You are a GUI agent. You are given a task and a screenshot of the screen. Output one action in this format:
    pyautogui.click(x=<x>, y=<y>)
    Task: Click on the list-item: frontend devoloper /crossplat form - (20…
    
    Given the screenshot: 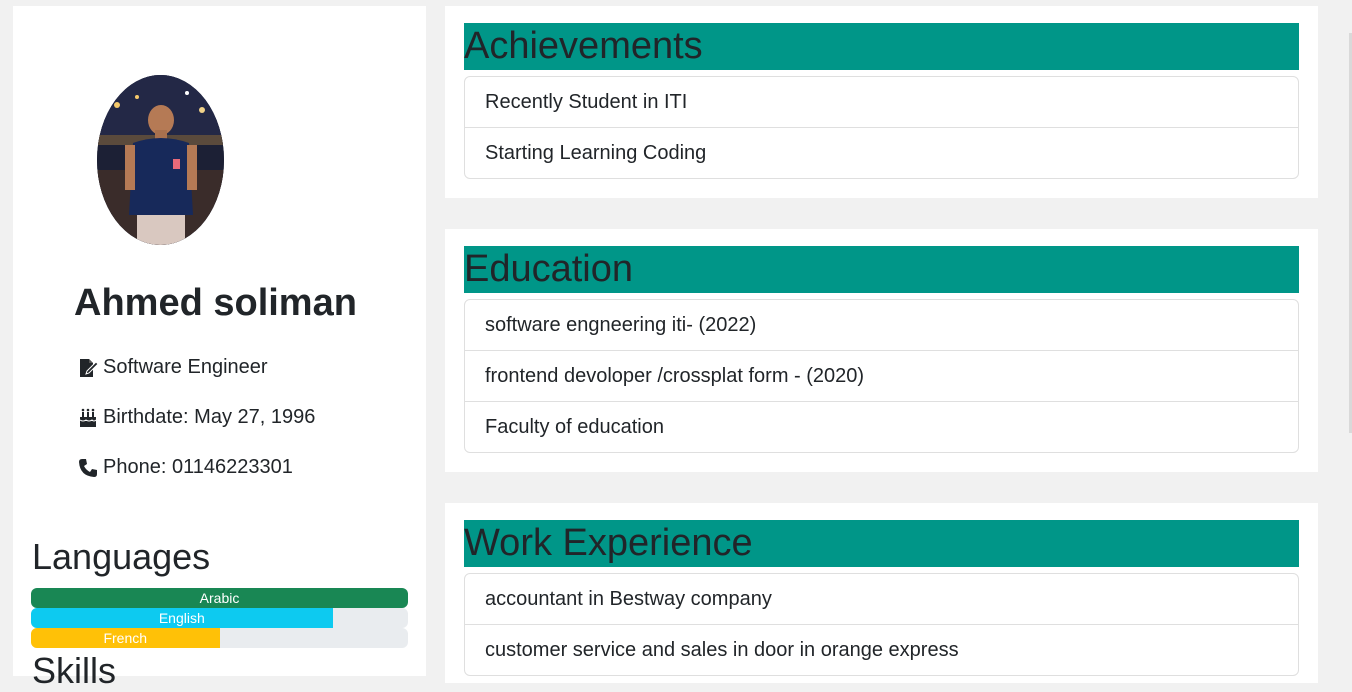 What is the action you would take?
    pyautogui.click(x=881, y=375)
    